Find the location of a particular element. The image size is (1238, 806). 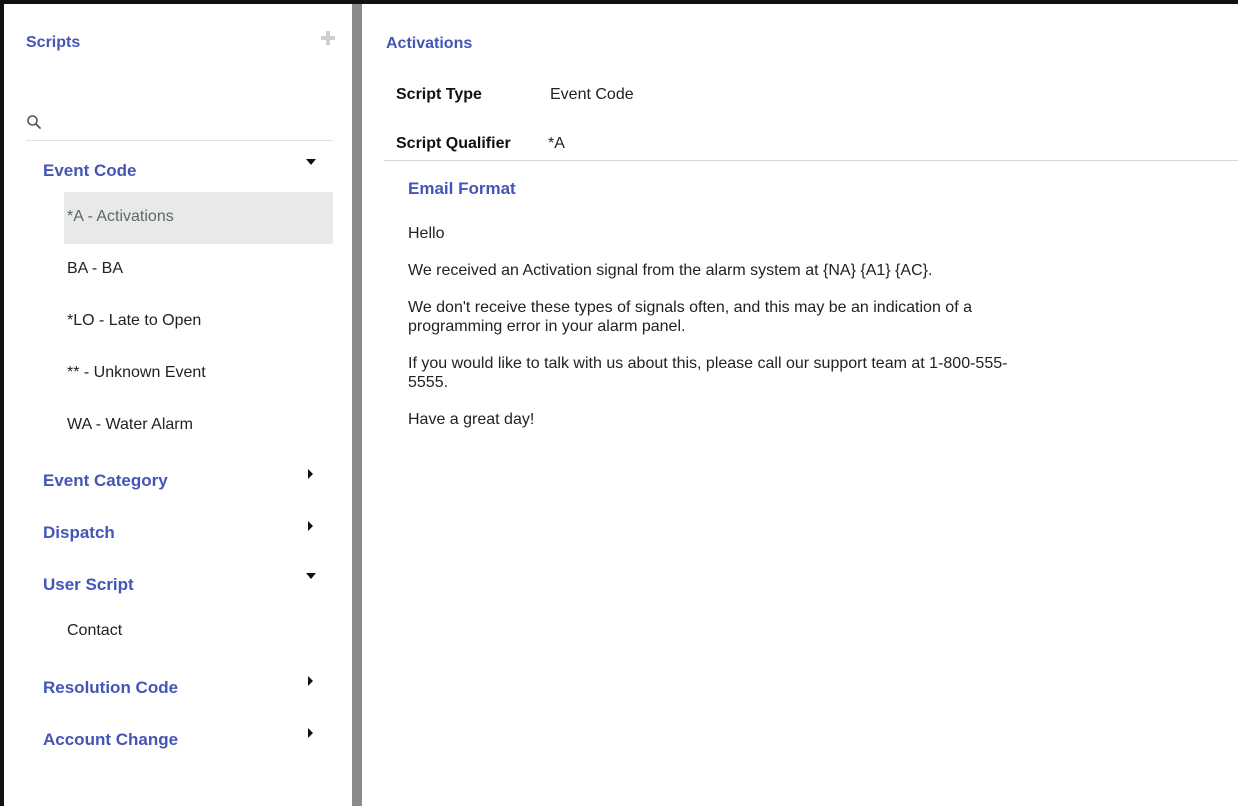

email-paragraph: Hello is located at coordinates (426, 233).